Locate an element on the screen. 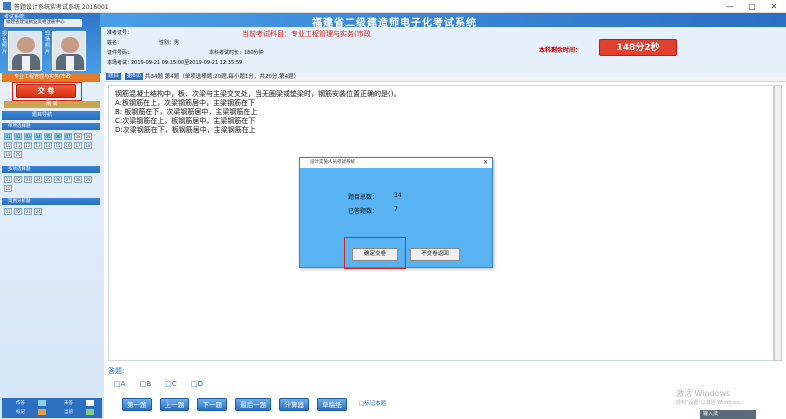 The width and height of the screenshot is (786, 419). section-multi: 多项选择题 is located at coordinates (51, 169).